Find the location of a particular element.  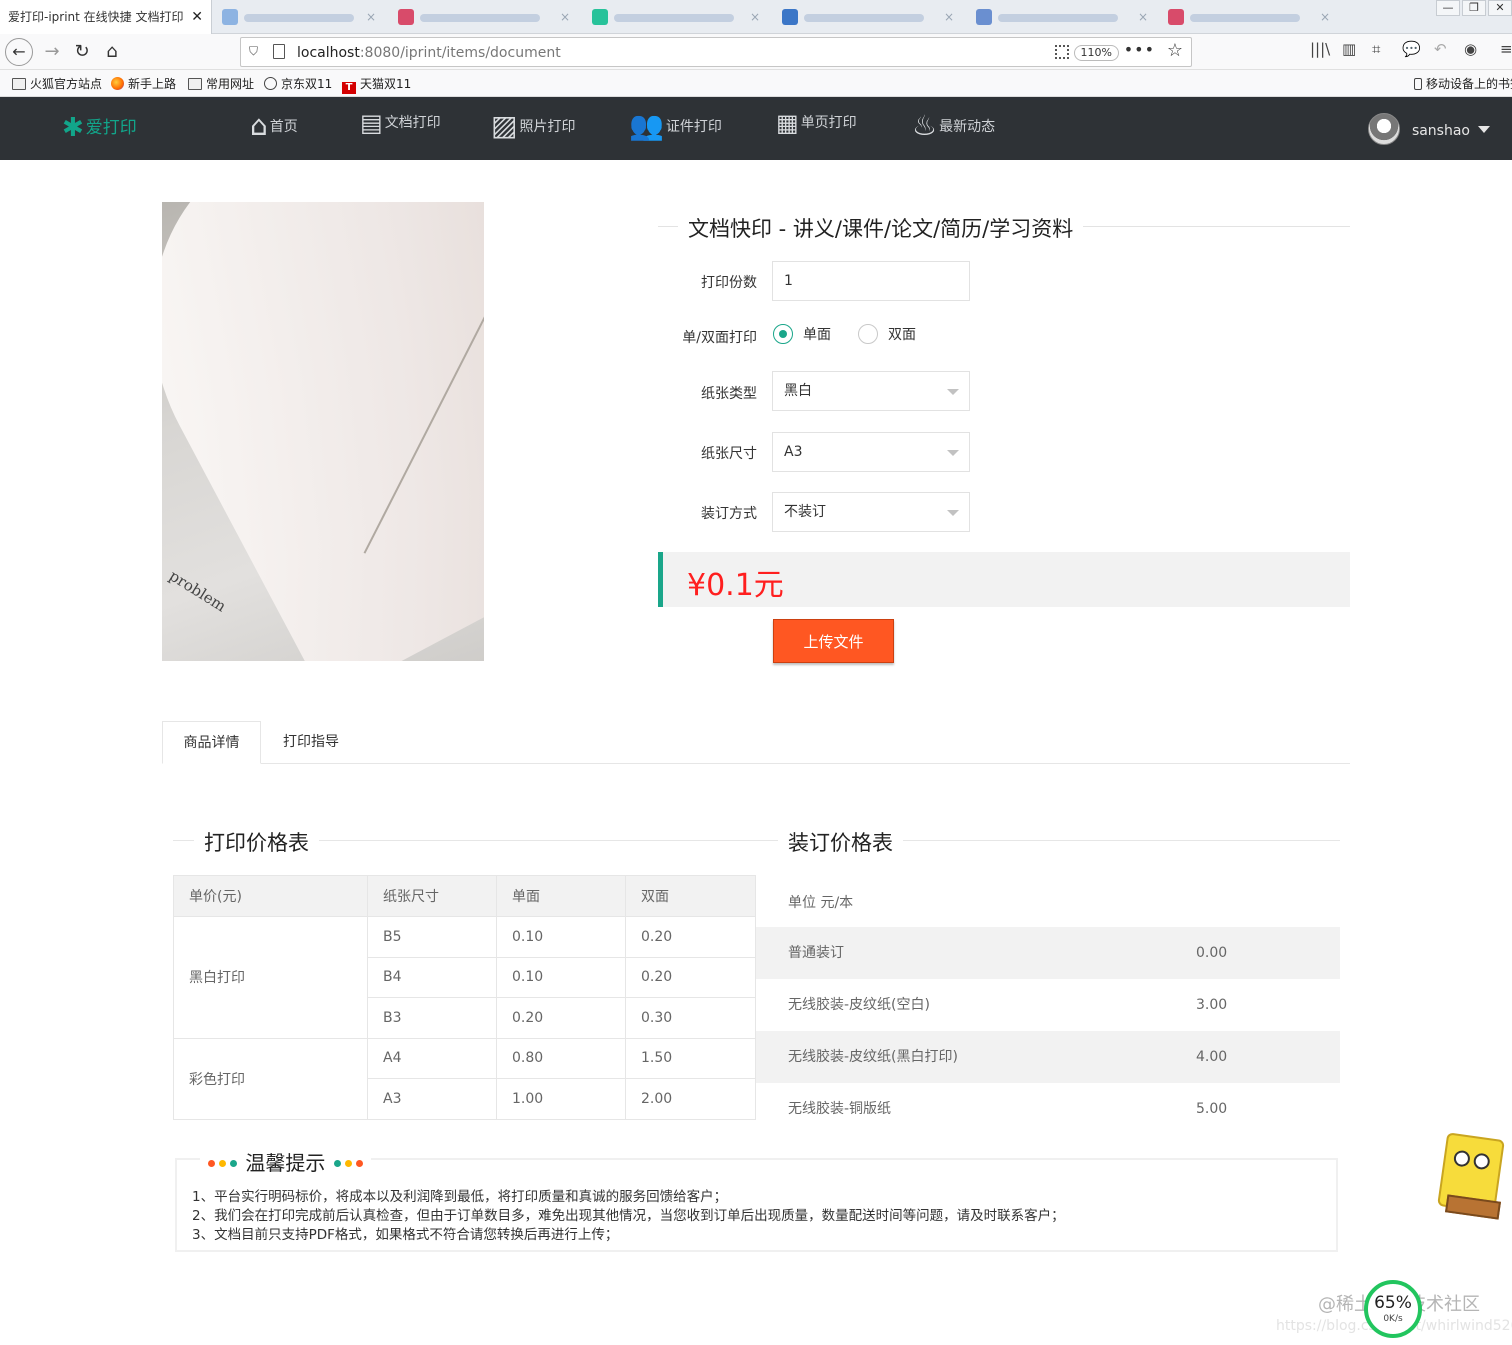

bookmark-item: 新手上路 is located at coordinates (143, 83).